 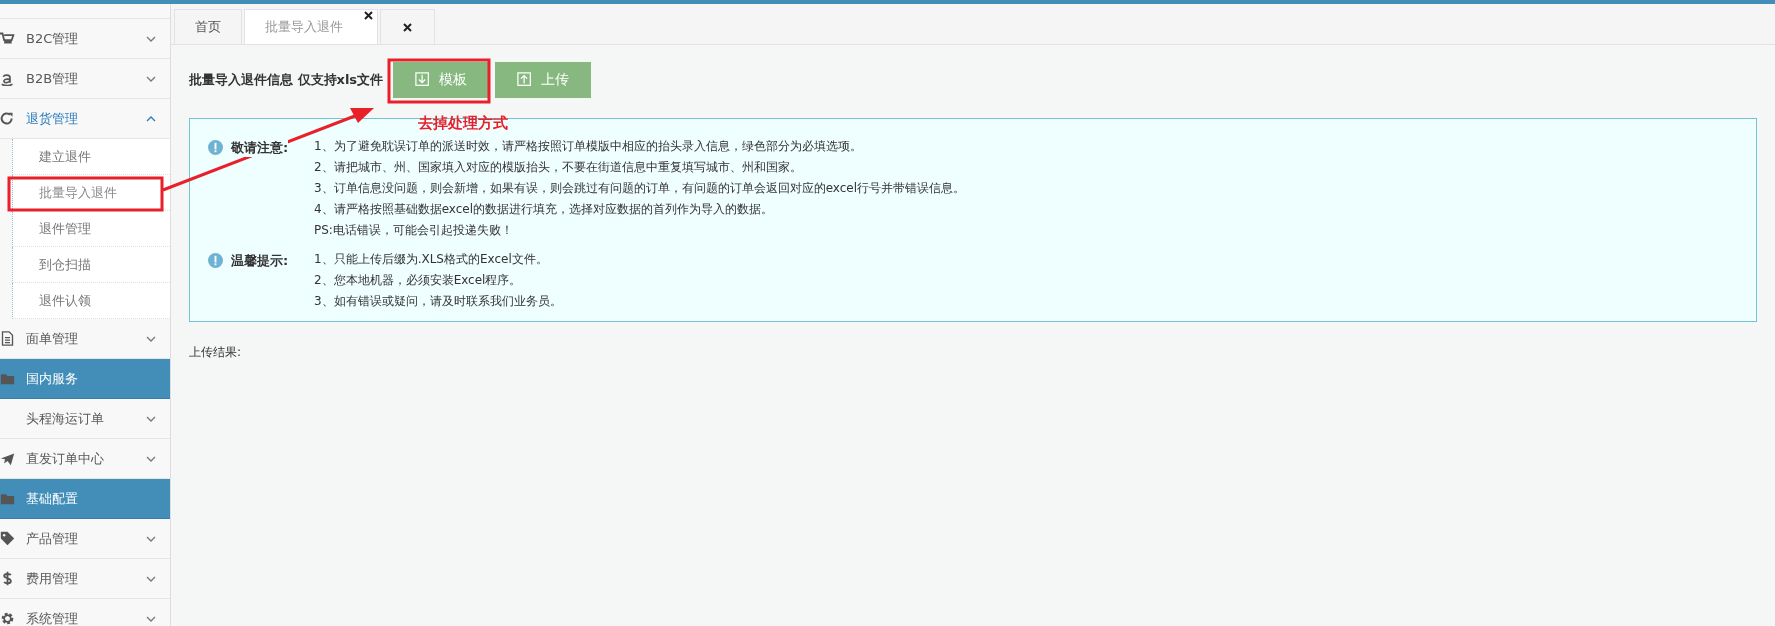 I want to click on refresh-icon, so click(x=7, y=118).